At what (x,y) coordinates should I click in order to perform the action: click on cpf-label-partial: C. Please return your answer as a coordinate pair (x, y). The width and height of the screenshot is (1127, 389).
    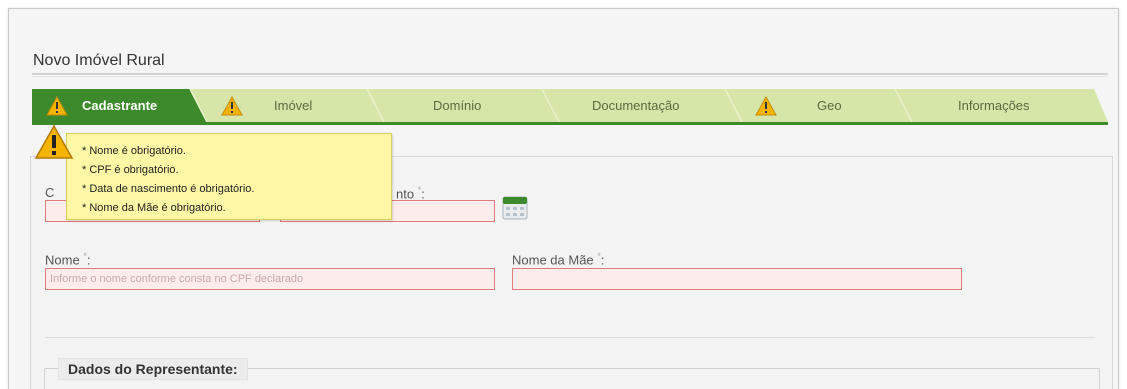
    Looking at the image, I should click on (50, 192).